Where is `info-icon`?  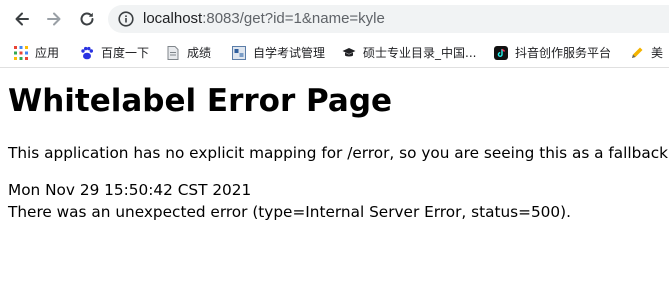 info-icon is located at coordinates (126, 19).